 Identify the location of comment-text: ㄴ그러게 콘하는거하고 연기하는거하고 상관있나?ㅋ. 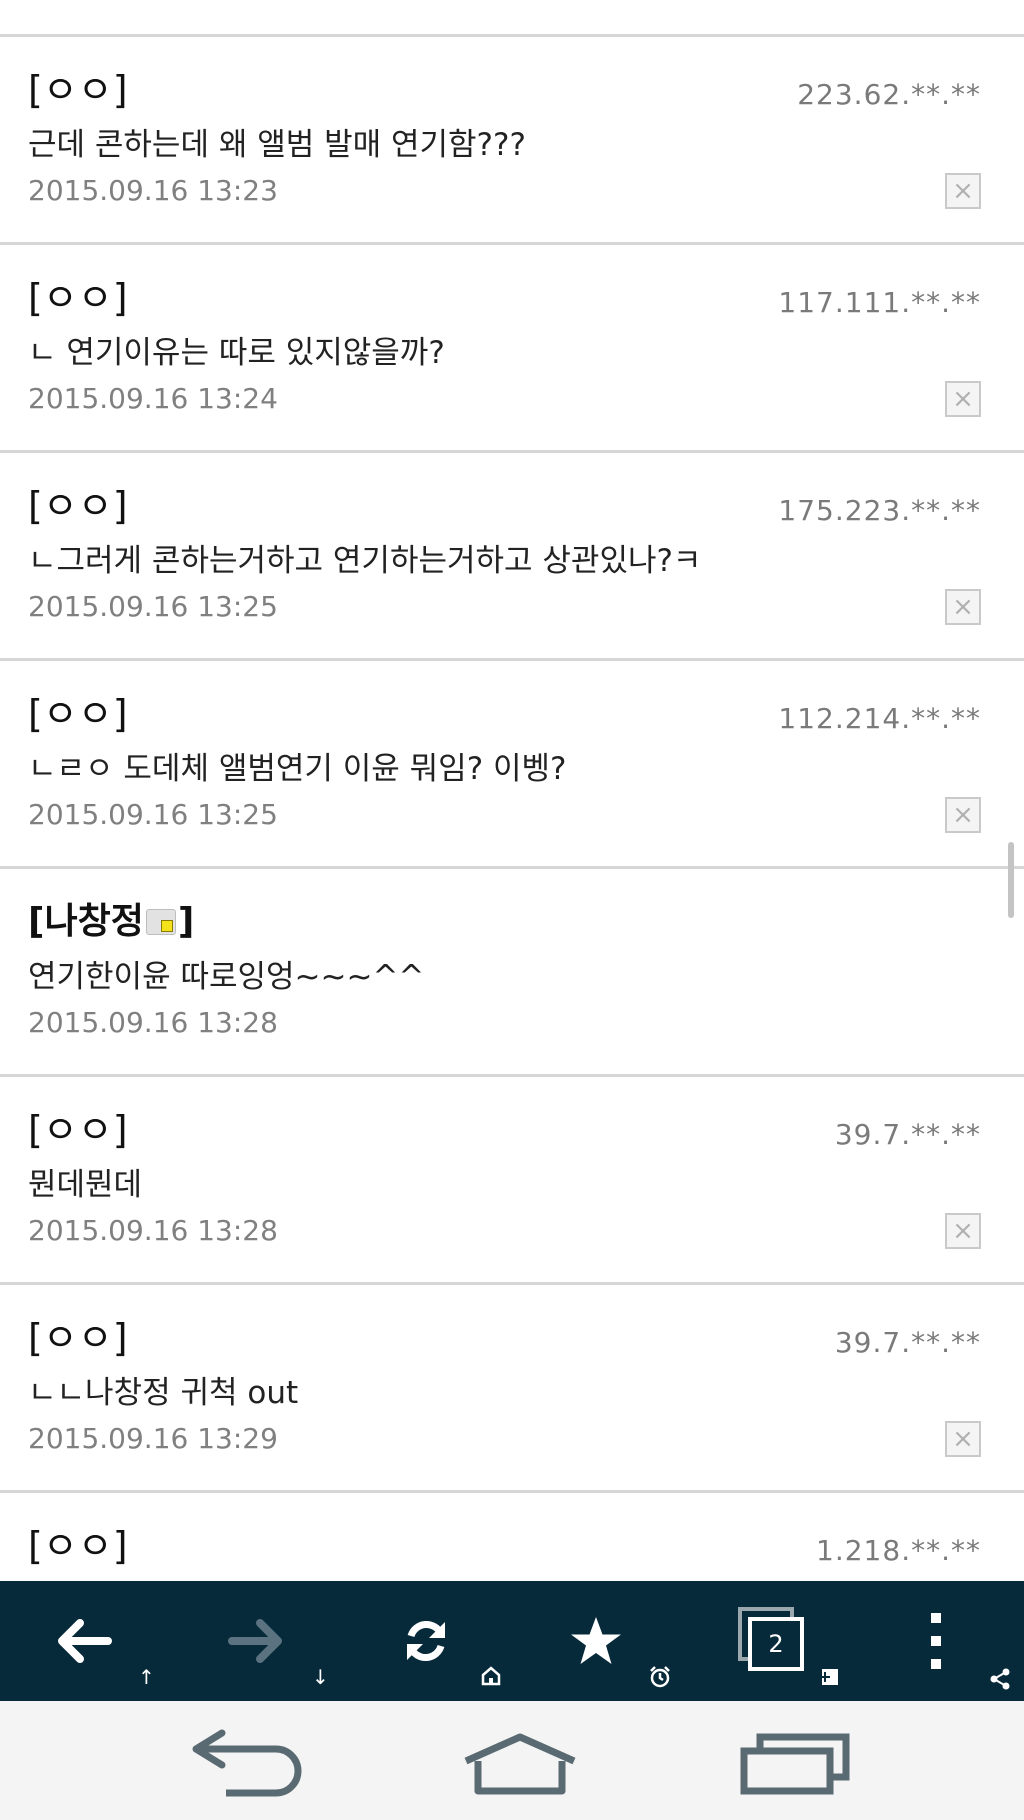
(365, 561).